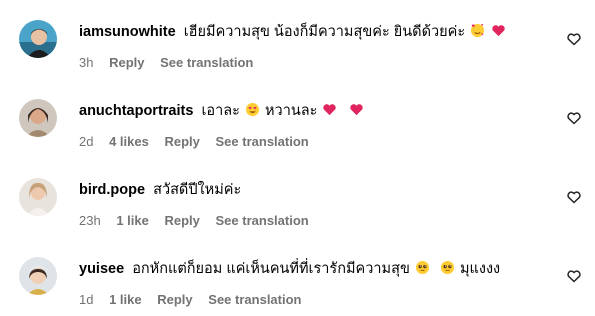 Image resolution: width=595 pixels, height=316 pixels. What do you see at coordinates (127, 32) in the screenshot?
I see `comment-username: iamsunowhite` at bounding box center [127, 32].